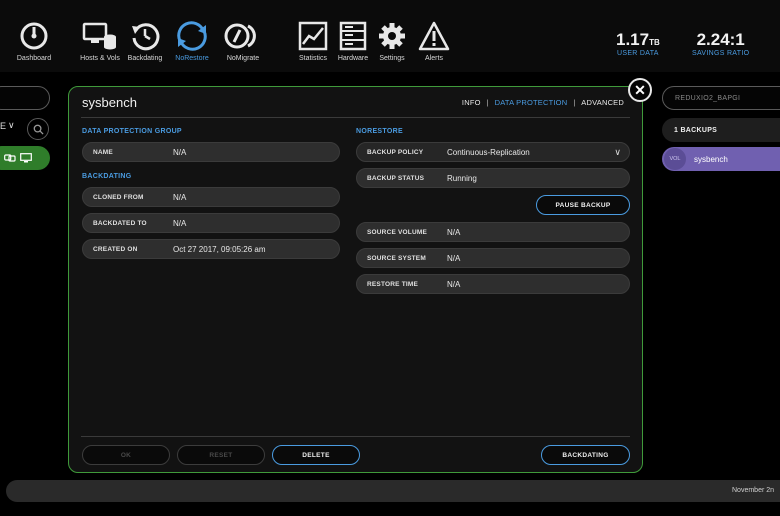 The image size is (780, 516). Describe the element at coordinates (675, 159) in the screenshot. I see `volume-badge: VOL` at that location.